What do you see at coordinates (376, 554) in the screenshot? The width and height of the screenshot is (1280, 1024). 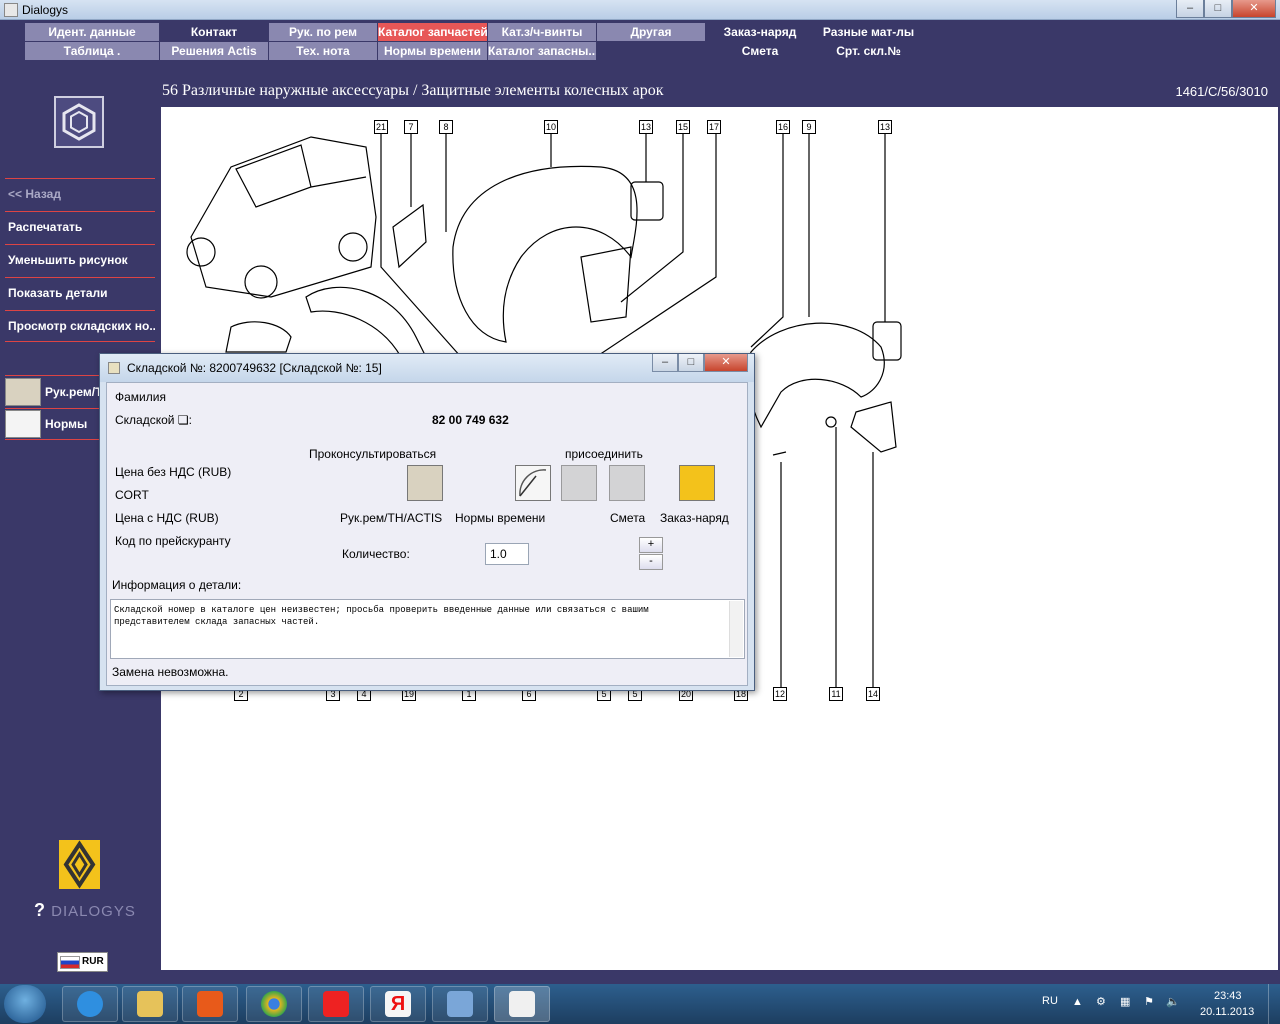 I see `quantity-label: Количество:` at bounding box center [376, 554].